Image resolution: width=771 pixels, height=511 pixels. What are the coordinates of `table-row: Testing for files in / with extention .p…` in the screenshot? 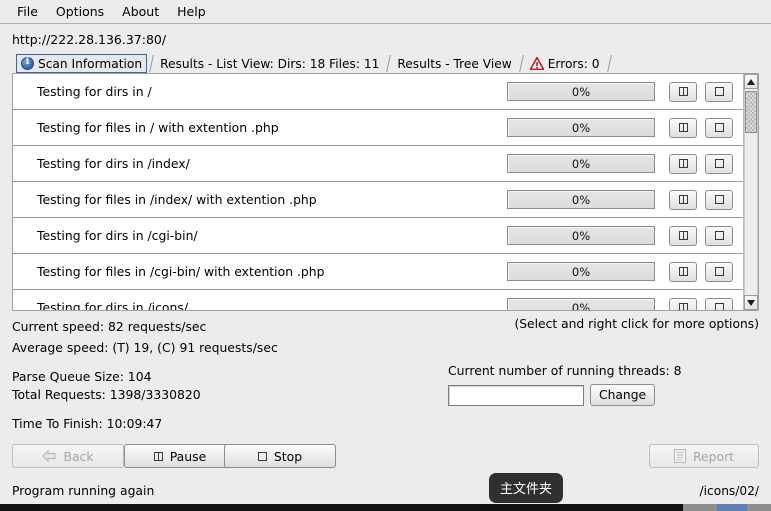 It's located at (378, 128).